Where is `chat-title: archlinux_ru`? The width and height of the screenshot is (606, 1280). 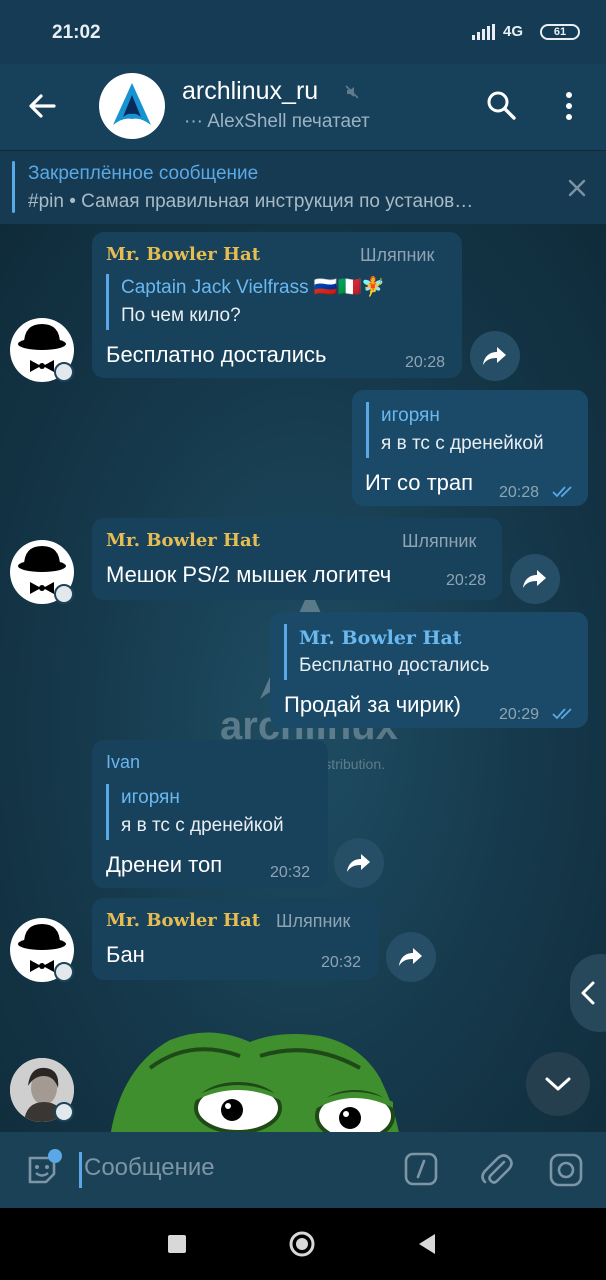
chat-title: archlinux_ru is located at coordinates (250, 91).